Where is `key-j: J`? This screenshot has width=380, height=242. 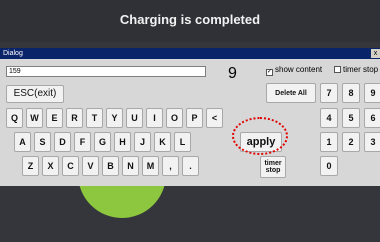 key-j: J is located at coordinates (142, 142).